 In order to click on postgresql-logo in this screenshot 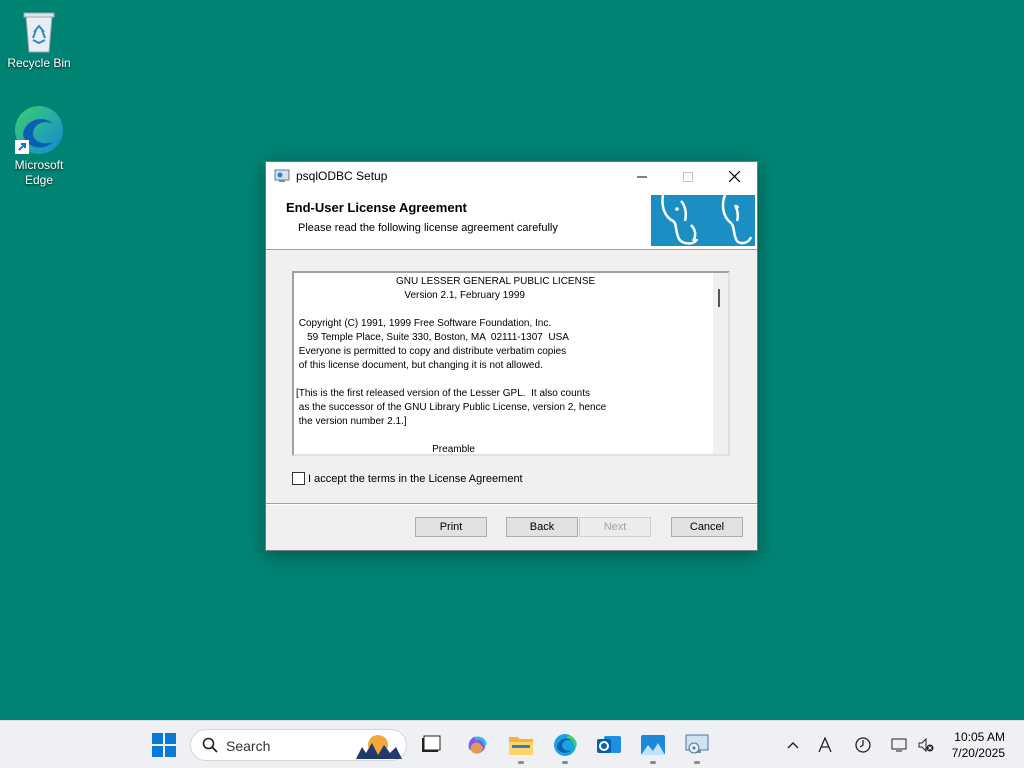, I will do `click(703, 220)`.